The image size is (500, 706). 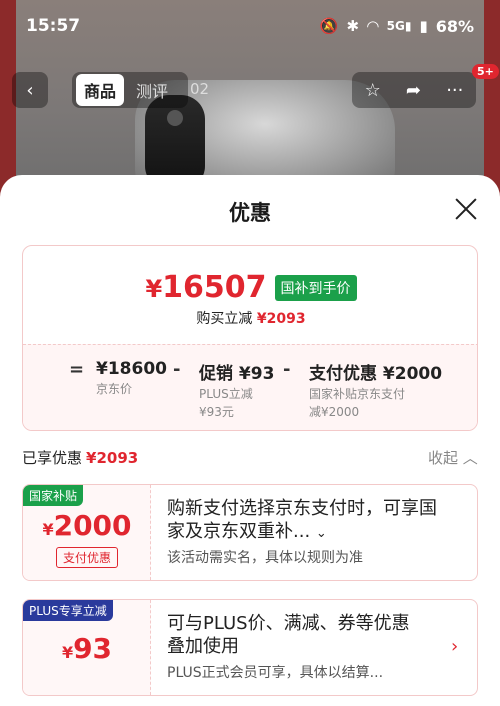 What do you see at coordinates (329, 26) in the screenshot?
I see `mute-icon: 🔕` at bounding box center [329, 26].